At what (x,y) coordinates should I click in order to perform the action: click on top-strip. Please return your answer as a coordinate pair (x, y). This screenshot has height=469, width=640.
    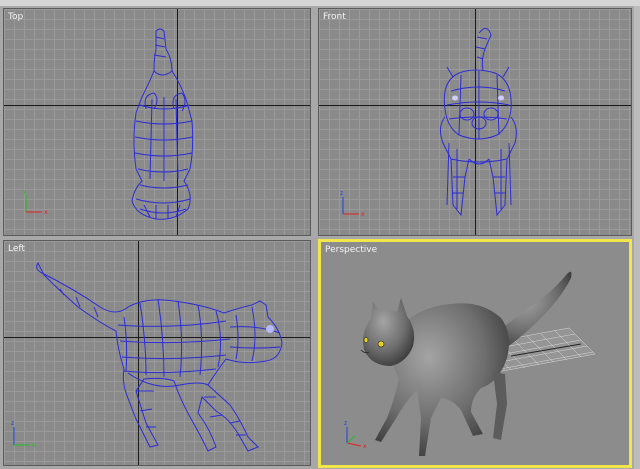
    Looking at the image, I should click on (320, 3).